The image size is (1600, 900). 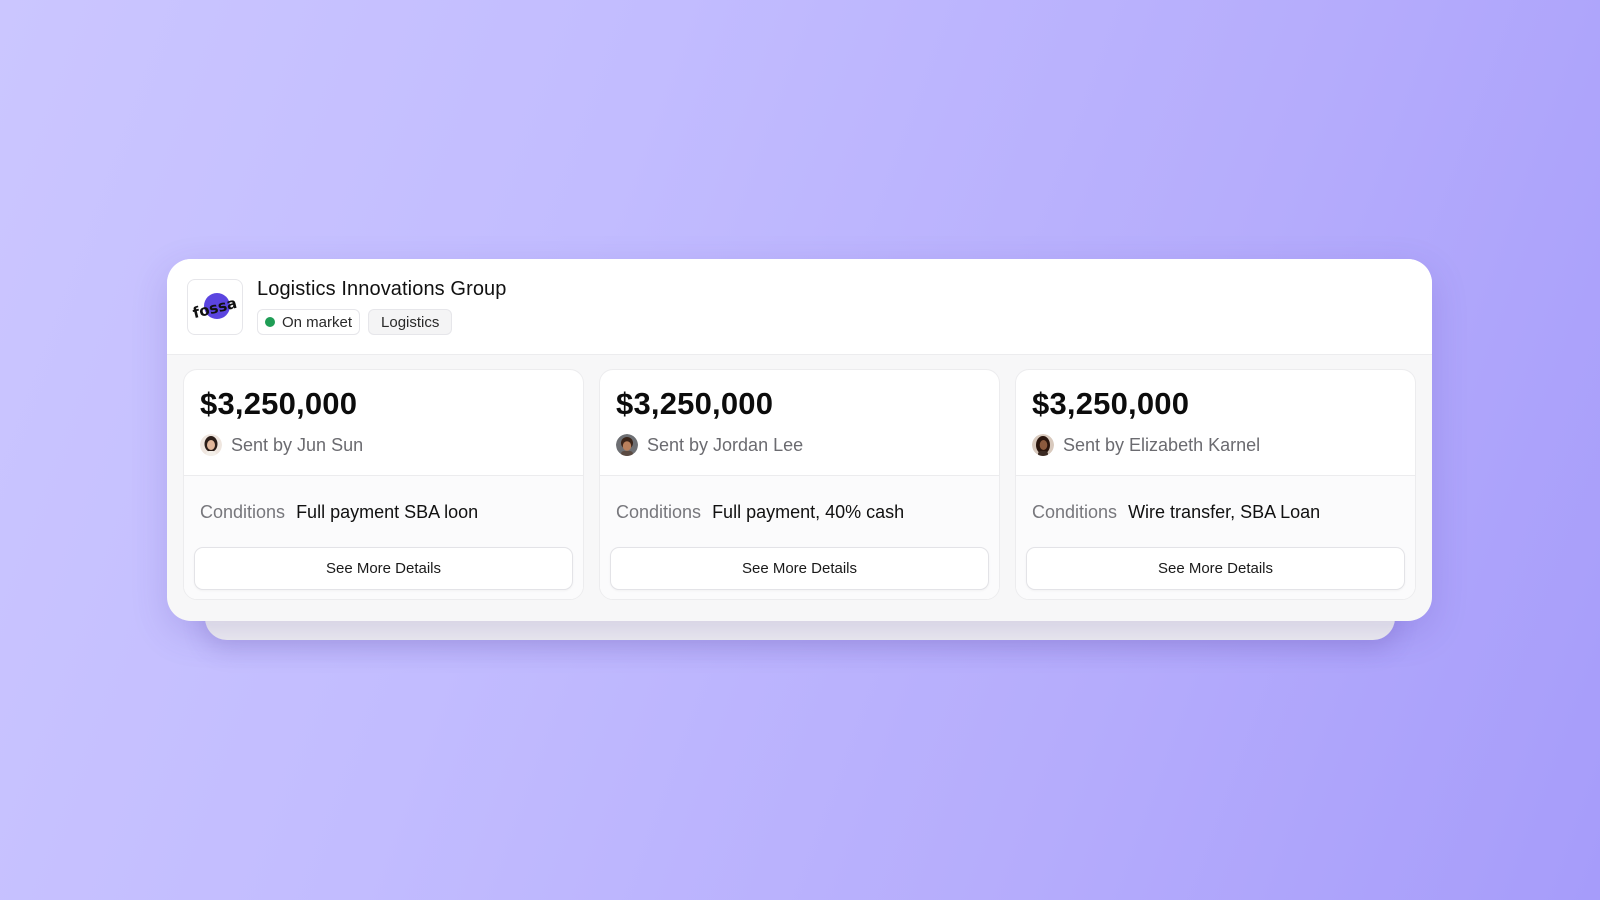 What do you see at coordinates (383, 445) in the screenshot?
I see `offer-sender: Sent by Jun Sun` at bounding box center [383, 445].